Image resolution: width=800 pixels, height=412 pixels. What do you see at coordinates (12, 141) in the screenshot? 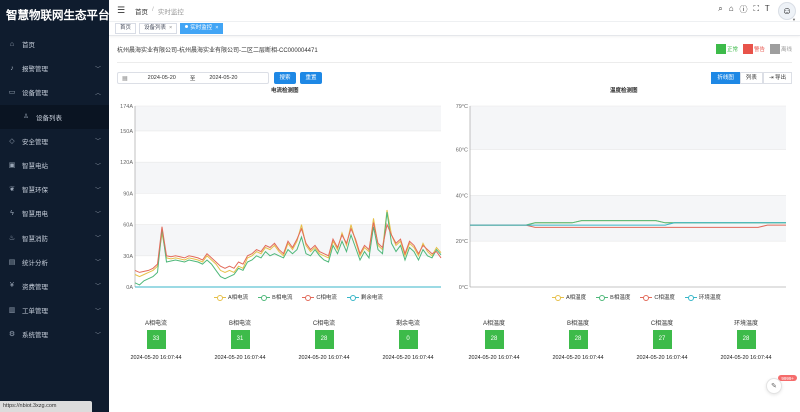
I see `shield-icon: ◇` at bounding box center [12, 141].